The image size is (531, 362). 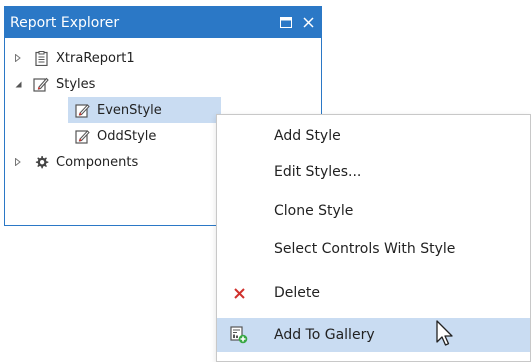 What do you see at coordinates (365, 249) in the screenshot?
I see `menu-item-label: Select Controls With Style` at bounding box center [365, 249].